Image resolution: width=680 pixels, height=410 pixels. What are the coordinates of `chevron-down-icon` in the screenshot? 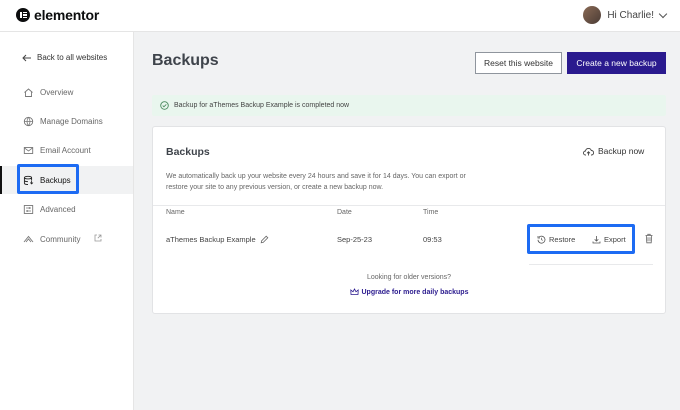 It's located at (663, 13).